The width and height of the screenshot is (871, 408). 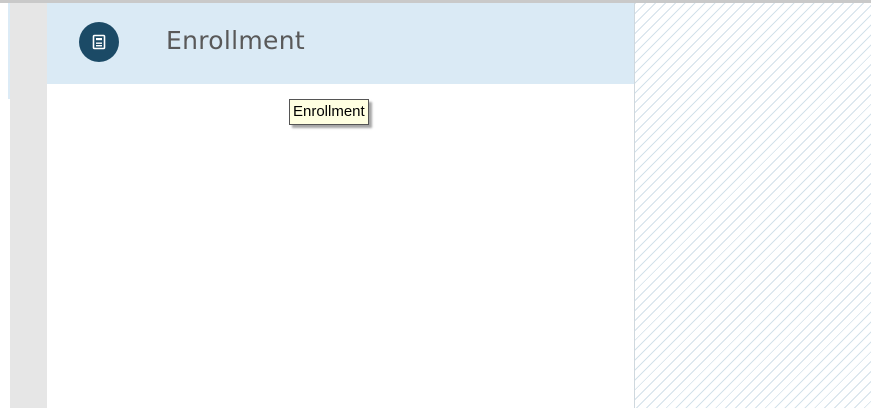 I want to click on document-icon, so click(x=99, y=42).